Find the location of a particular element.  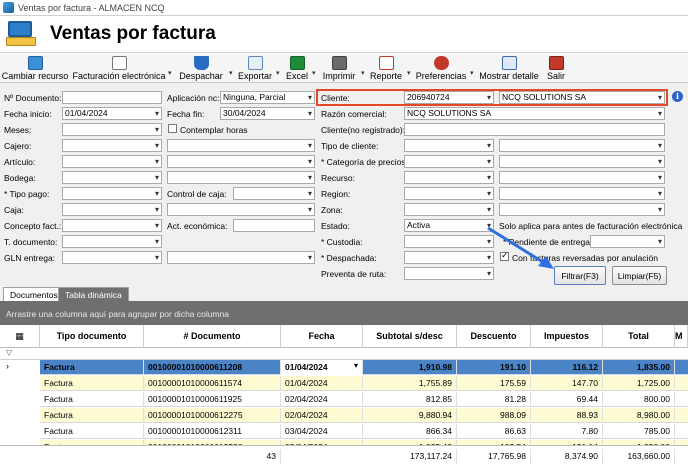

cell-fecha: 01/04/2024 is located at coordinates (322, 383).